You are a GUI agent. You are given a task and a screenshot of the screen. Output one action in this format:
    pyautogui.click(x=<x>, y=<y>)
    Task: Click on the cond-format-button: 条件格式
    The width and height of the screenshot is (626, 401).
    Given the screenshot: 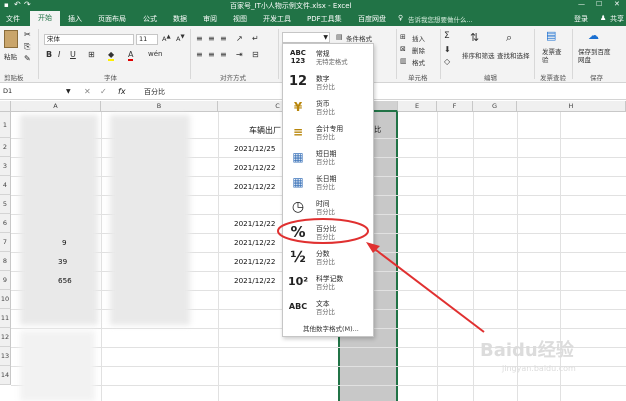 What is the action you would take?
    pyautogui.click(x=359, y=38)
    